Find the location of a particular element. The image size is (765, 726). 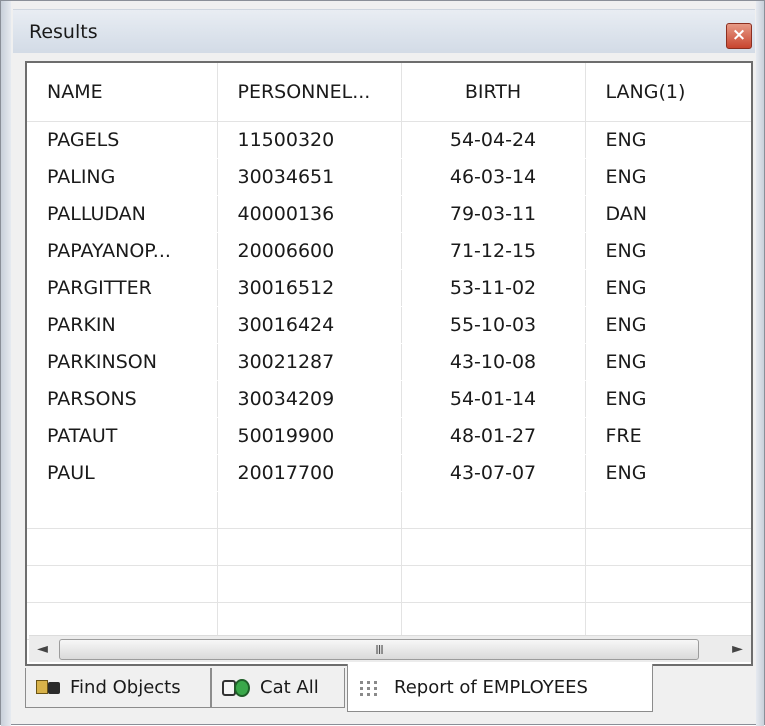

cell-birth: 46-03-14 is located at coordinates (493, 177).